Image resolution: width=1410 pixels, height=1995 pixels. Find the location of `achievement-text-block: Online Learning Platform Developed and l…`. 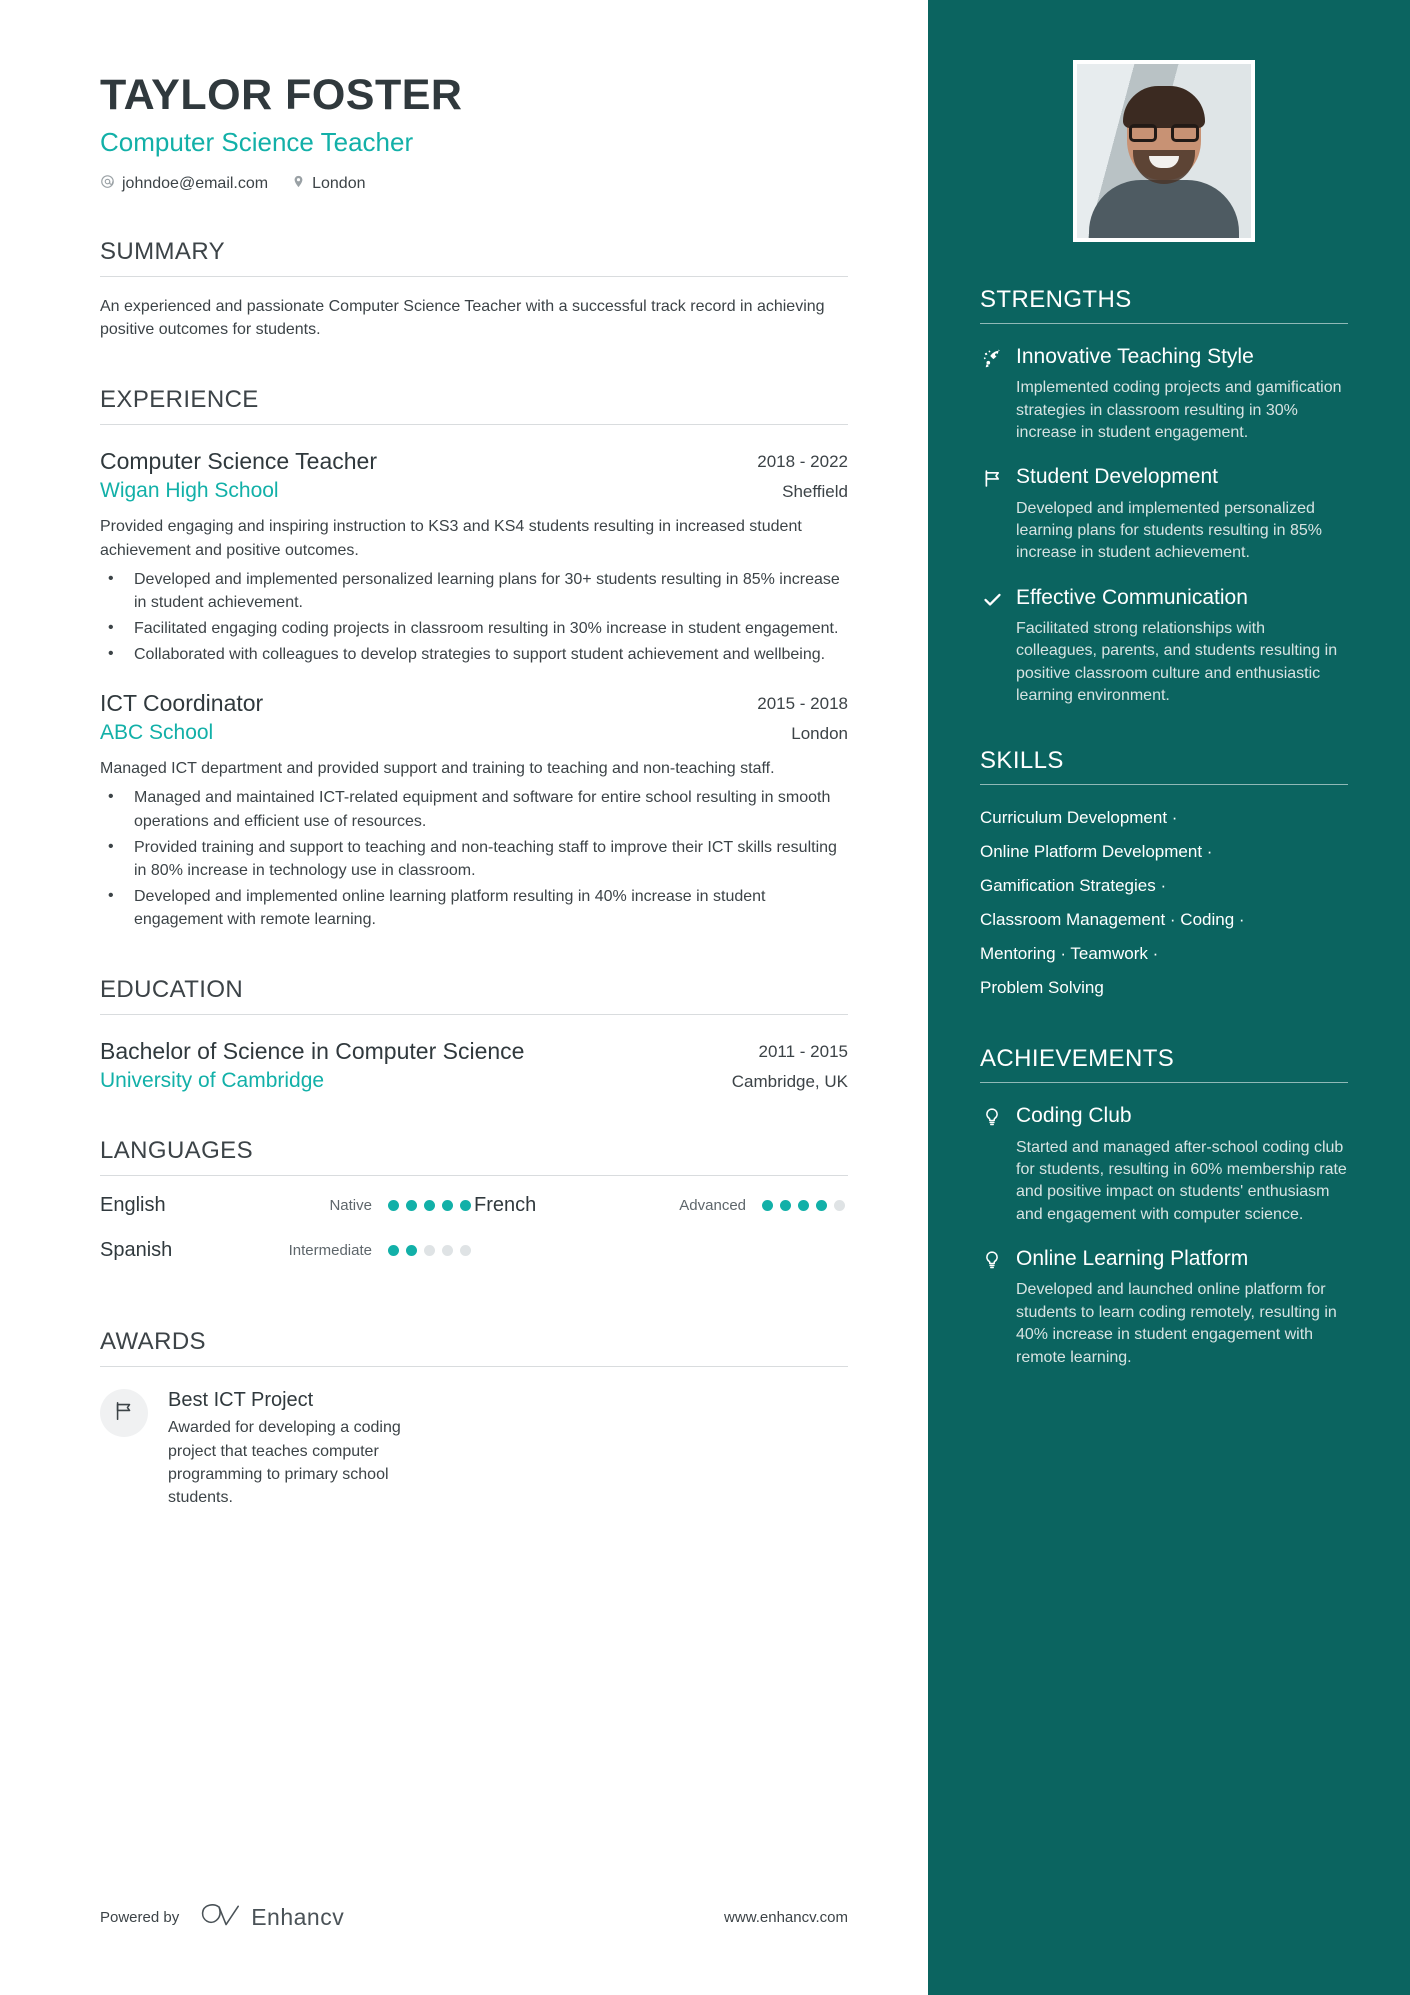

achievement-text-block: Online Learning Platform Developed and l… is located at coordinates (1182, 1307).